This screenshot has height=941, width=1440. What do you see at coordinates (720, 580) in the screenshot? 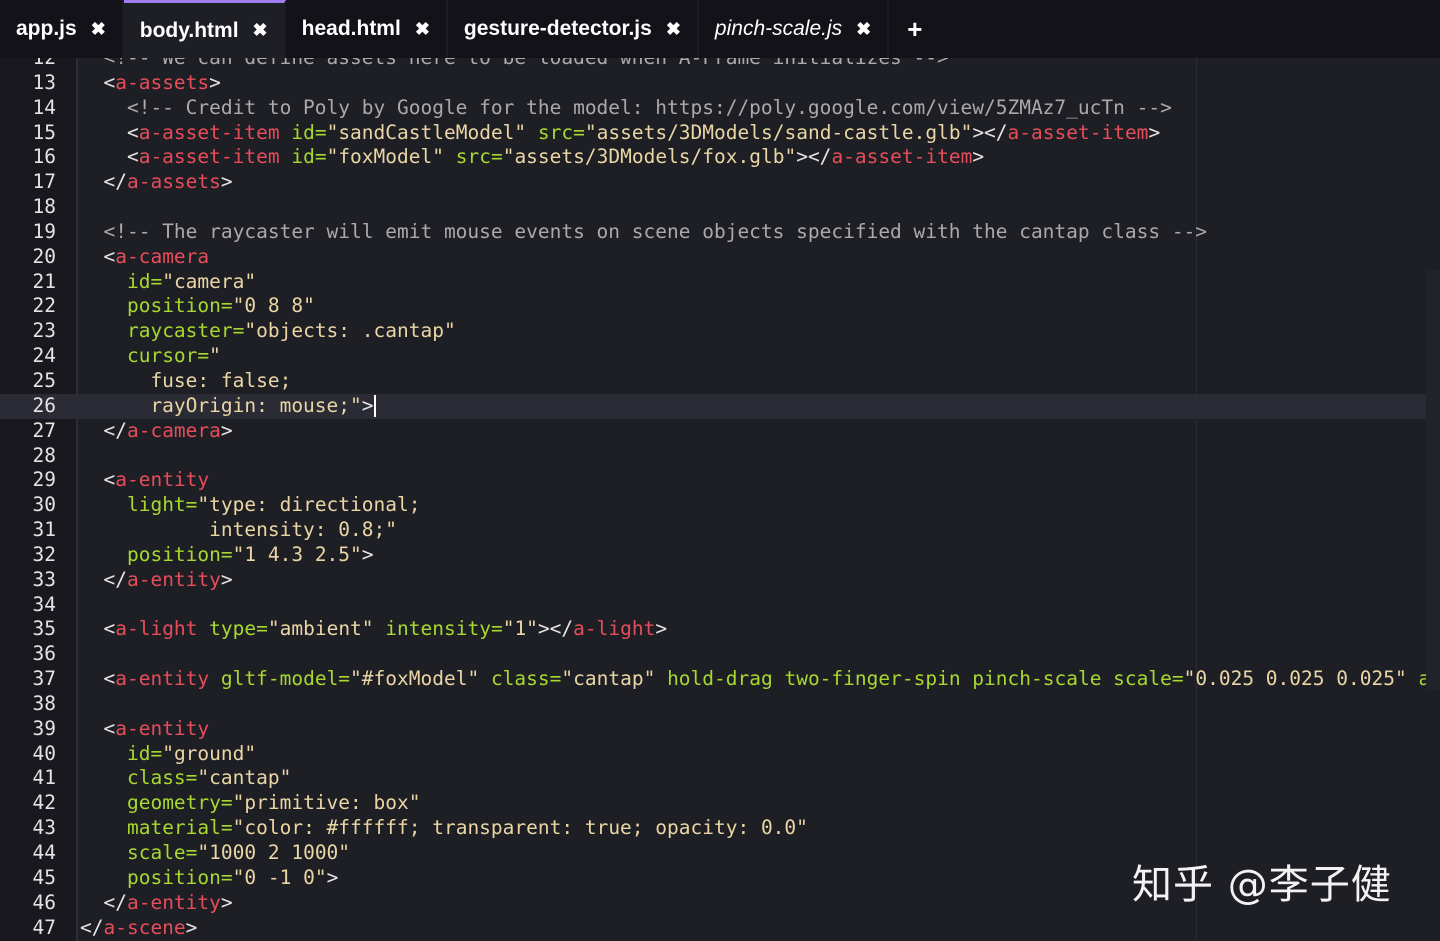
I see `code-line: 33 </a-entity>` at bounding box center [720, 580].